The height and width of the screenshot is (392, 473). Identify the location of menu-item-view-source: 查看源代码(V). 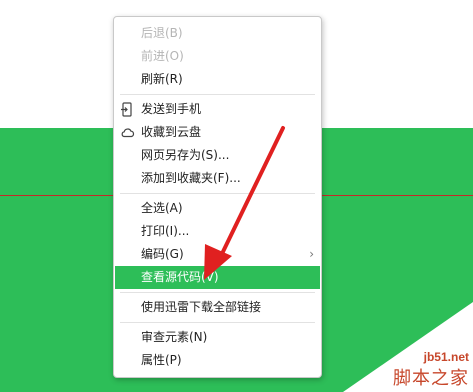
(217, 277).